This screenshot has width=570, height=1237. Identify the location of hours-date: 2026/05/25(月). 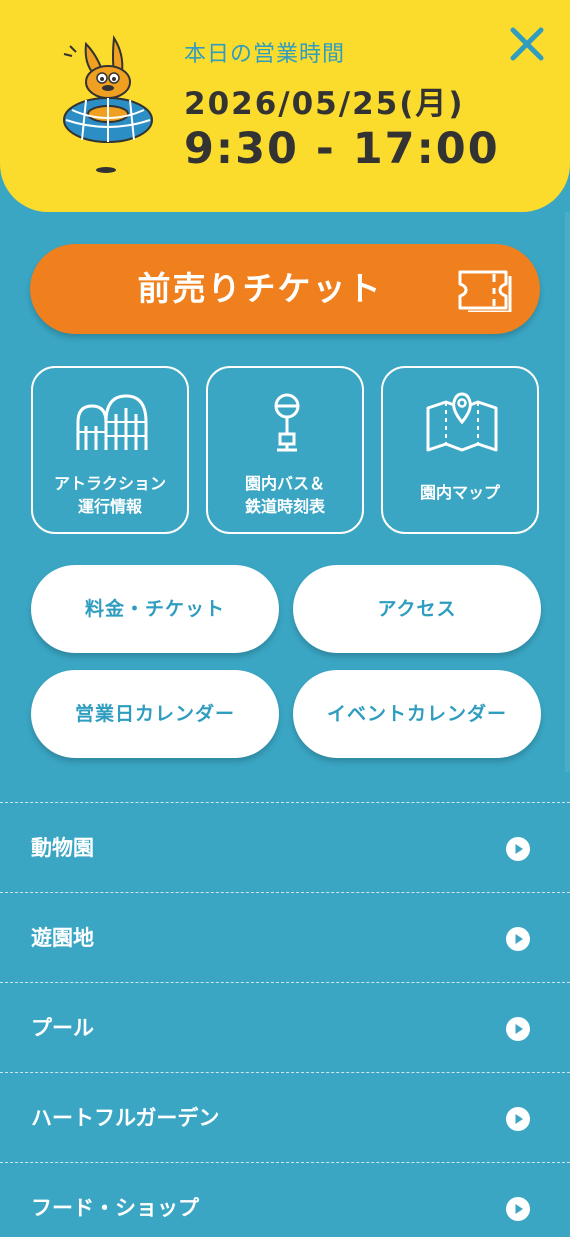
(324, 104).